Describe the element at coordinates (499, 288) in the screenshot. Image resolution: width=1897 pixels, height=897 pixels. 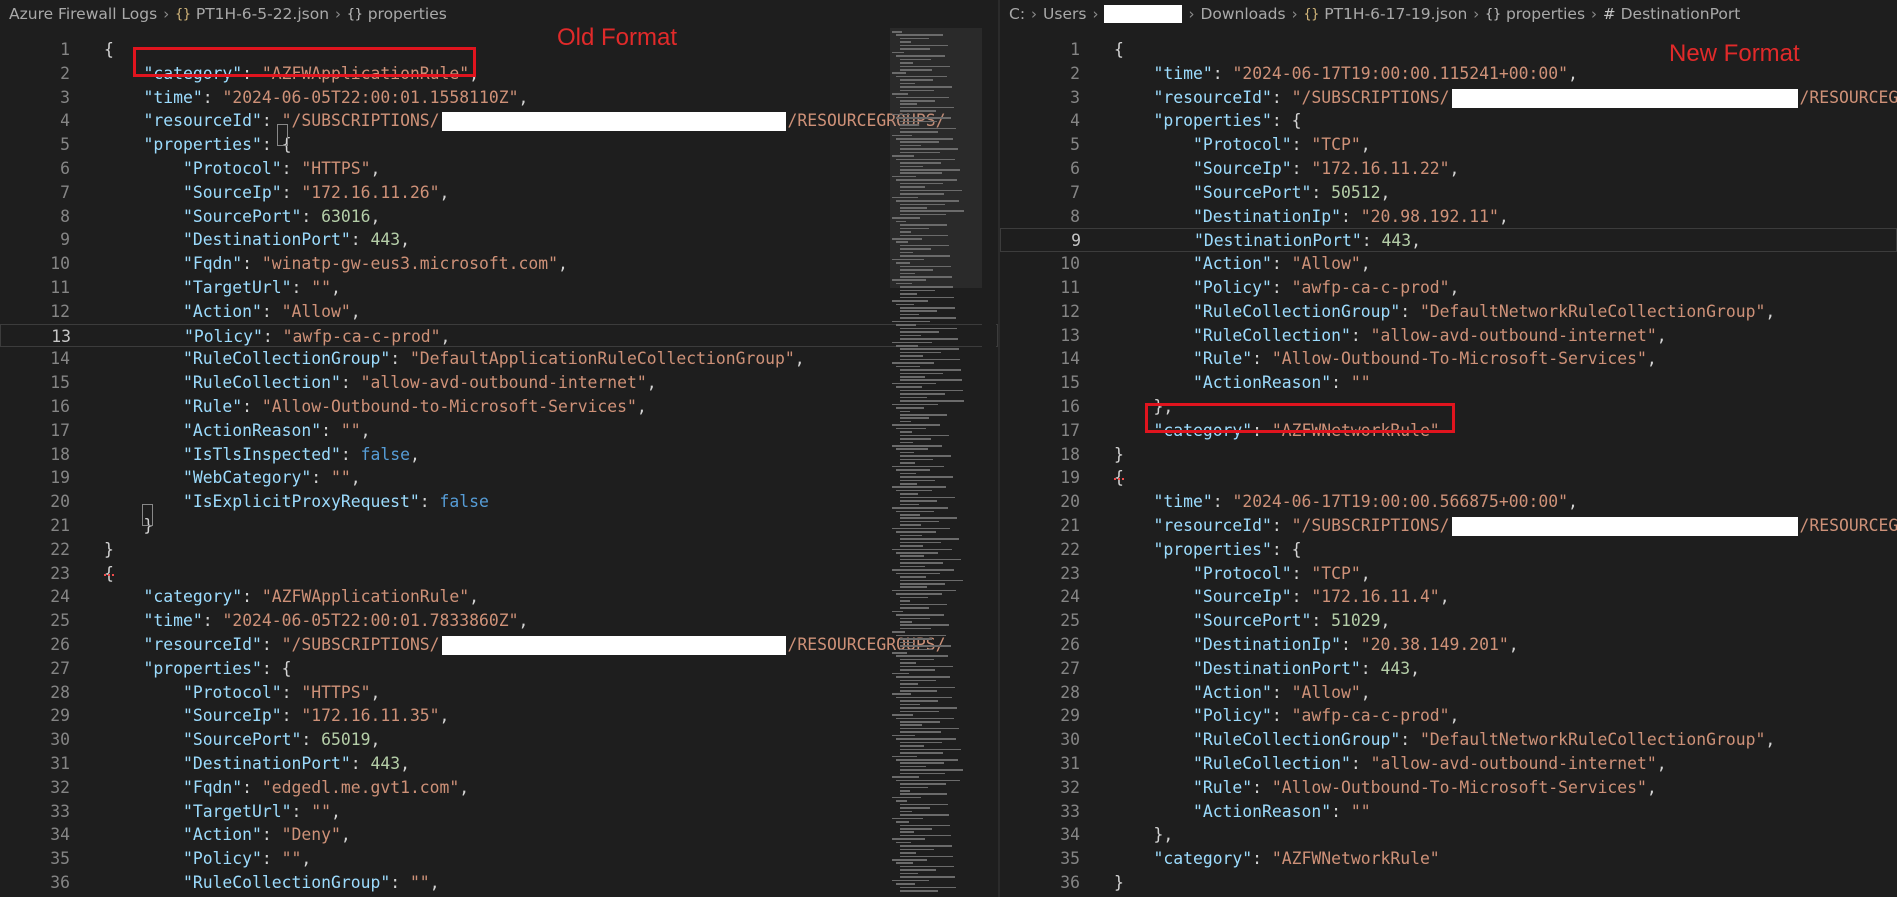
I see `code-line: 11 "TargetUrl": "",` at that location.